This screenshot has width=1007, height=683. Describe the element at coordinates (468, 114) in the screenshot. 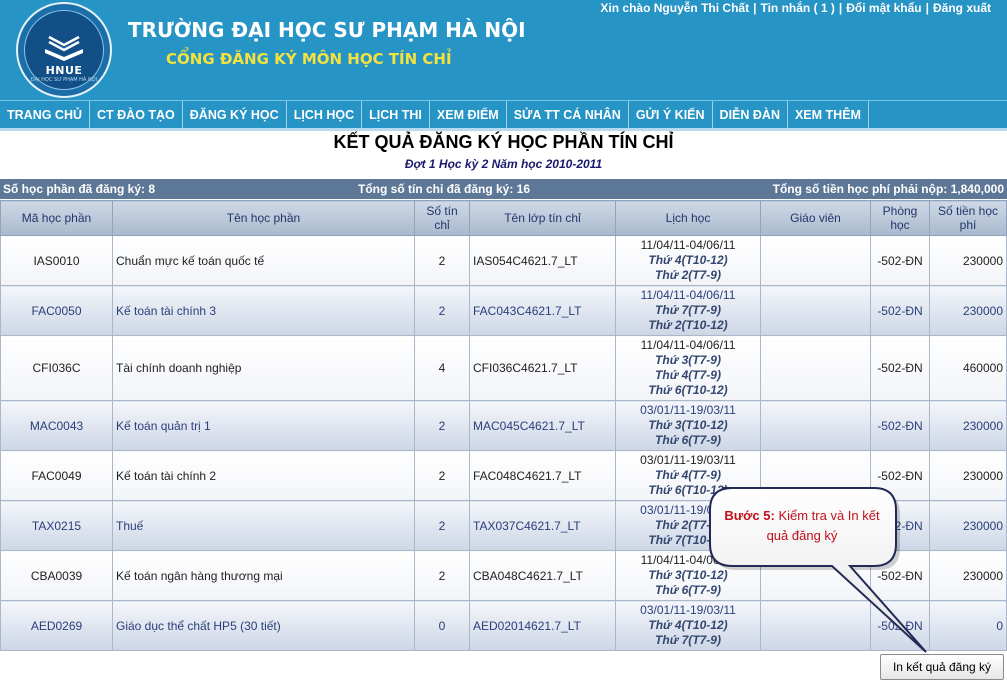

I see `nav-grades: XEM ĐIỂM` at that location.